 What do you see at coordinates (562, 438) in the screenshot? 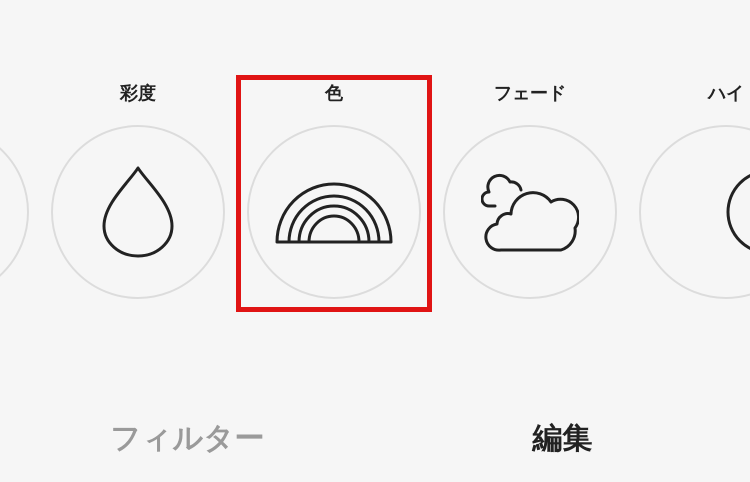
I see `tab: 編集` at bounding box center [562, 438].